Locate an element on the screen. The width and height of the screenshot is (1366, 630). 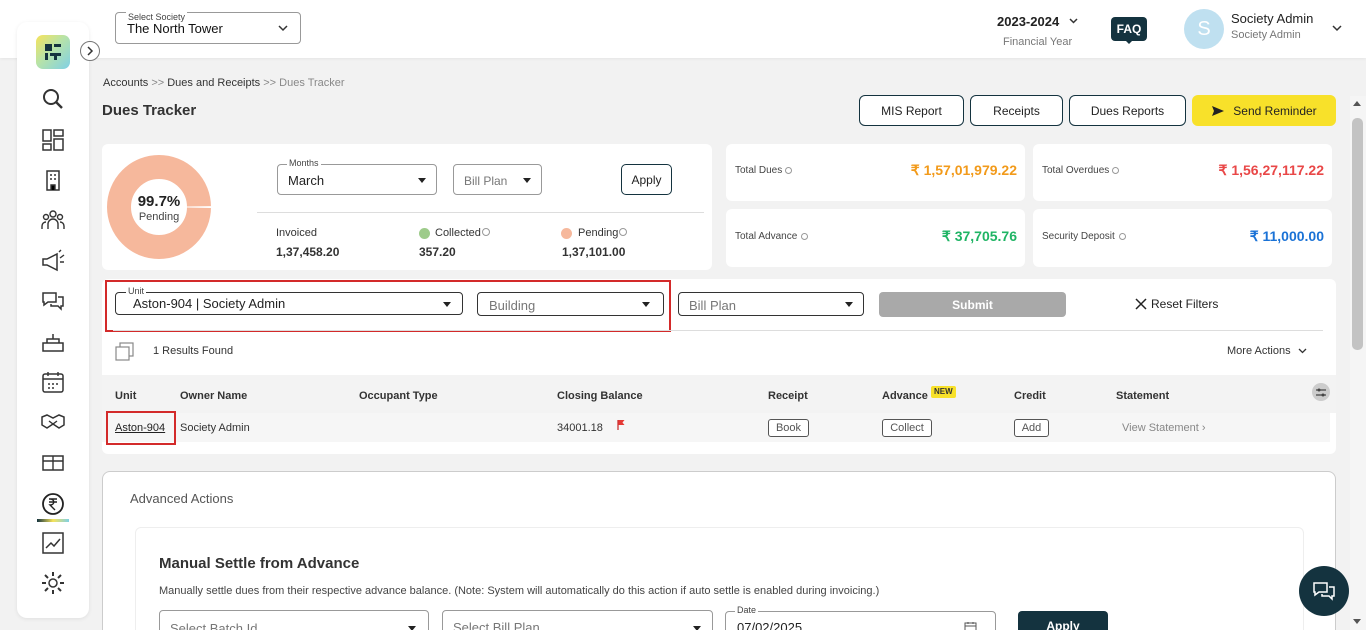
pending-amount-value: 1,37,101.00 is located at coordinates (594, 252).